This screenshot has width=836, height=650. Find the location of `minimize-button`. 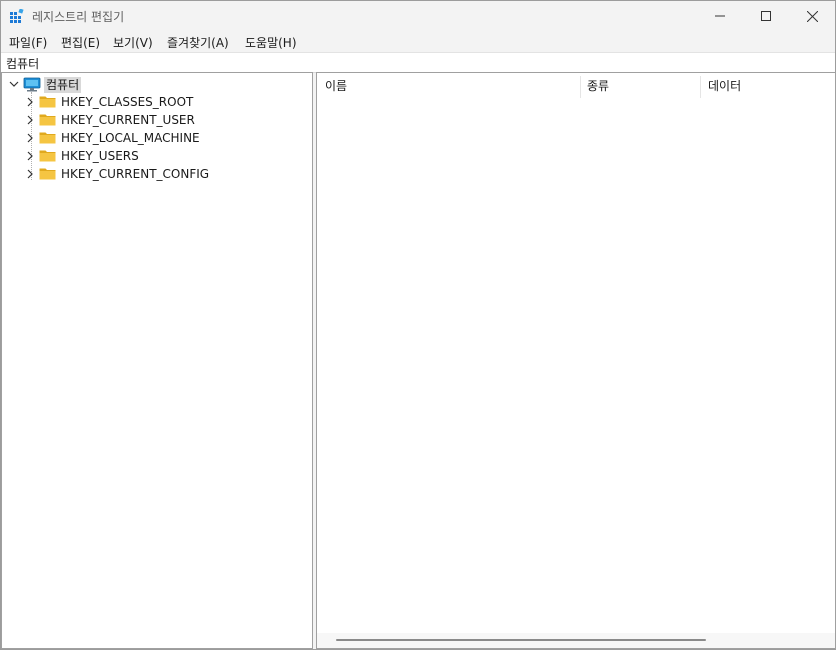

minimize-button is located at coordinates (720, 16).